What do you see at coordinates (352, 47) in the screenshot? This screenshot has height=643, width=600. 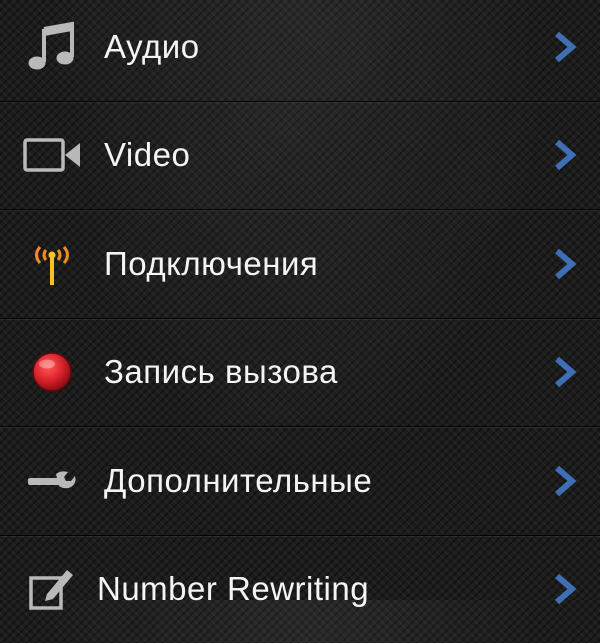 I see `menu-item-label: Аудио` at bounding box center [352, 47].